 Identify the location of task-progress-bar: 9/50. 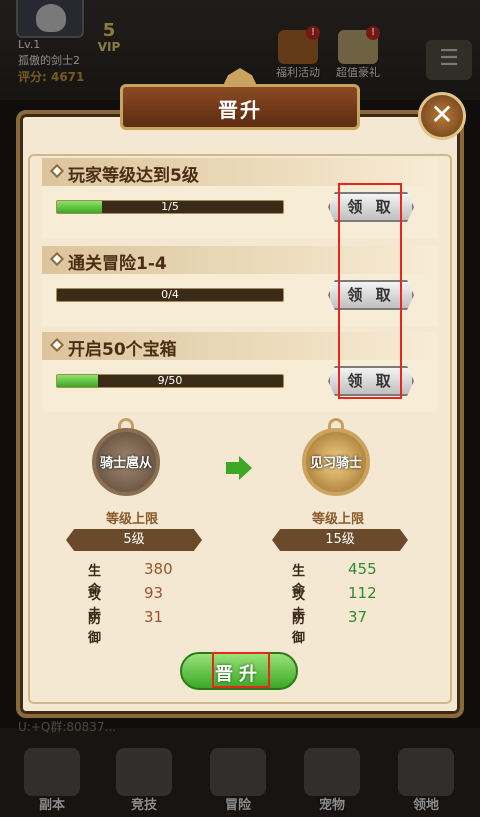
(170, 381).